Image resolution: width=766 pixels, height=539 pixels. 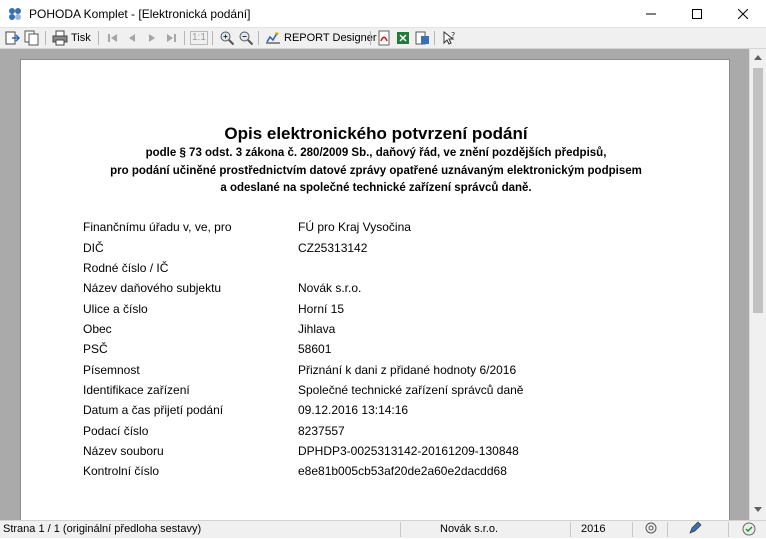 I want to click on field-label: Ulice a číslo, so click(x=115, y=309).